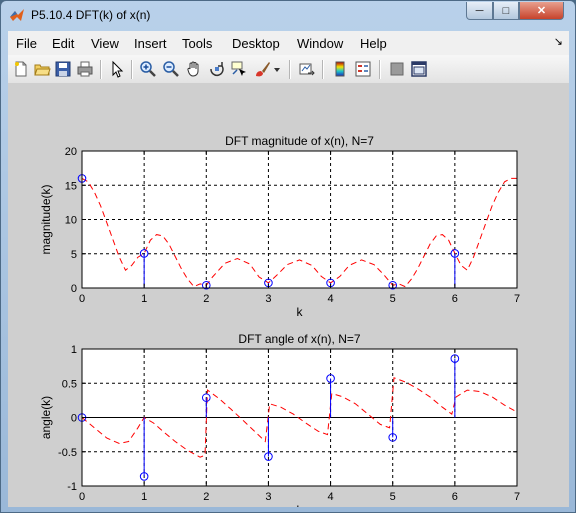 Image resolution: width=576 pixels, height=513 pixels. What do you see at coordinates (63, 69) in the screenshot?
I see `save-icon` at bounding box center [63, 69].